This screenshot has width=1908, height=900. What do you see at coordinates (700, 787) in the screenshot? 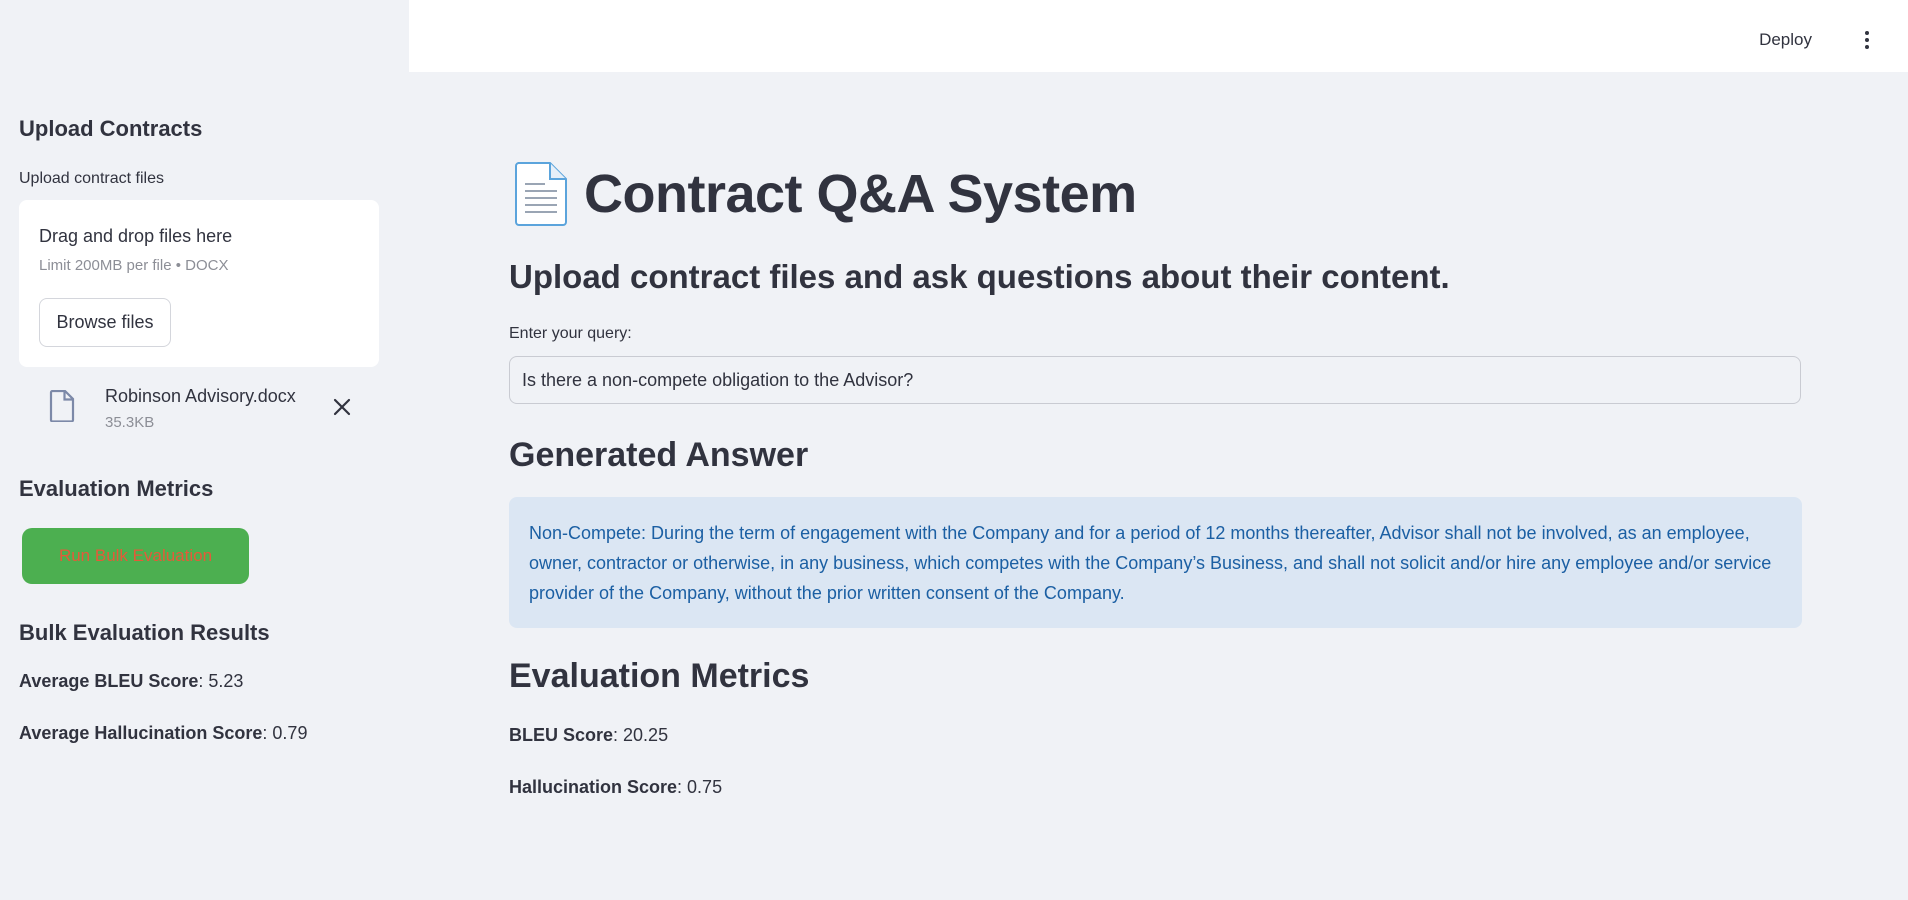
I see `hallucination-value: : 0.75` at bounding box center [700, 787].